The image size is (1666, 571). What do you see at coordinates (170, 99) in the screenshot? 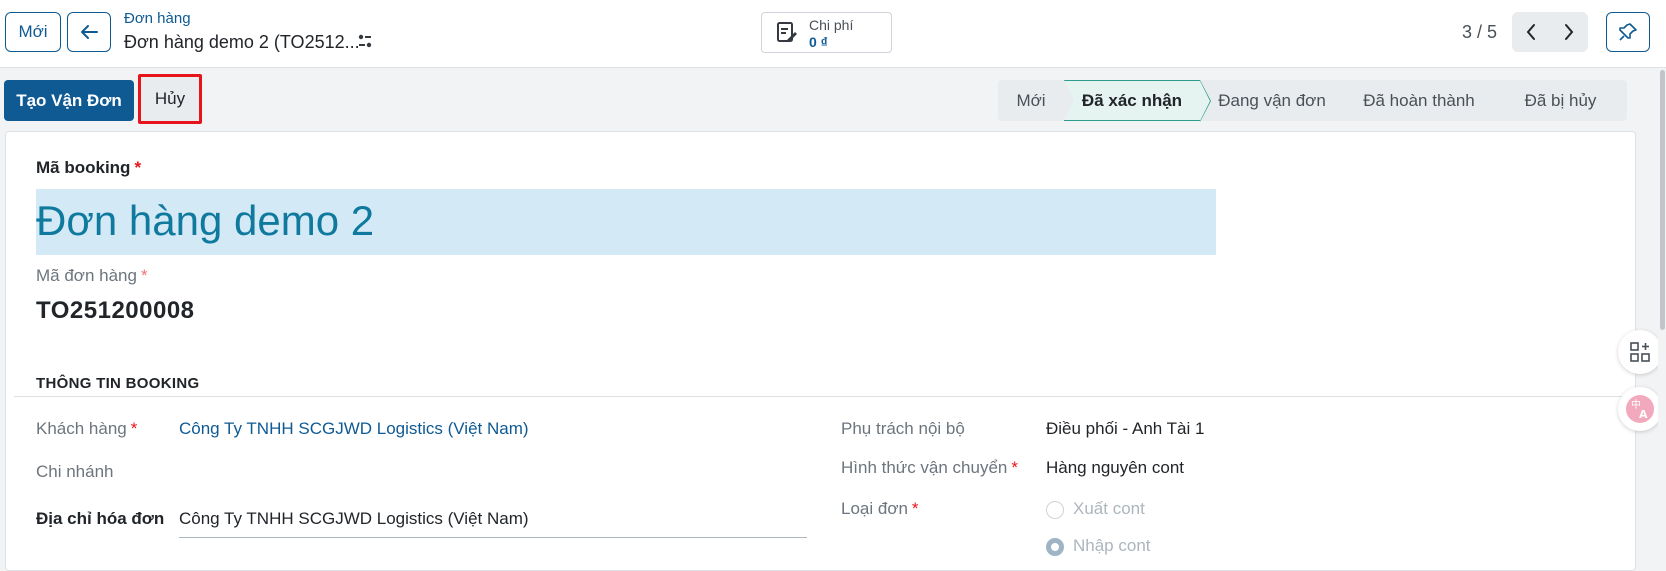
I see `cancel-button: Hủy` at bounding box center [170, 99].